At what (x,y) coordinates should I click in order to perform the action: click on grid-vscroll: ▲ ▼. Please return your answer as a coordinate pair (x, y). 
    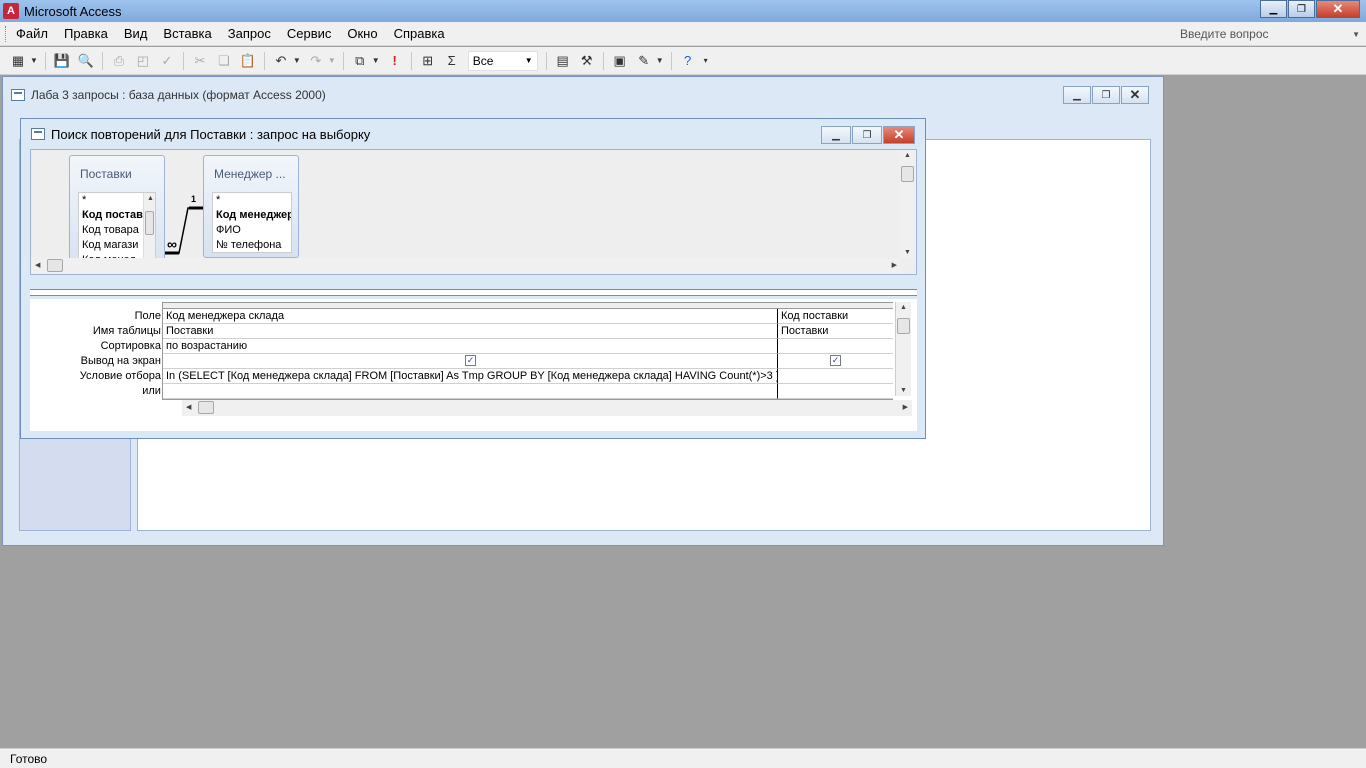
    Looking at the image, I should click on (903, 349).